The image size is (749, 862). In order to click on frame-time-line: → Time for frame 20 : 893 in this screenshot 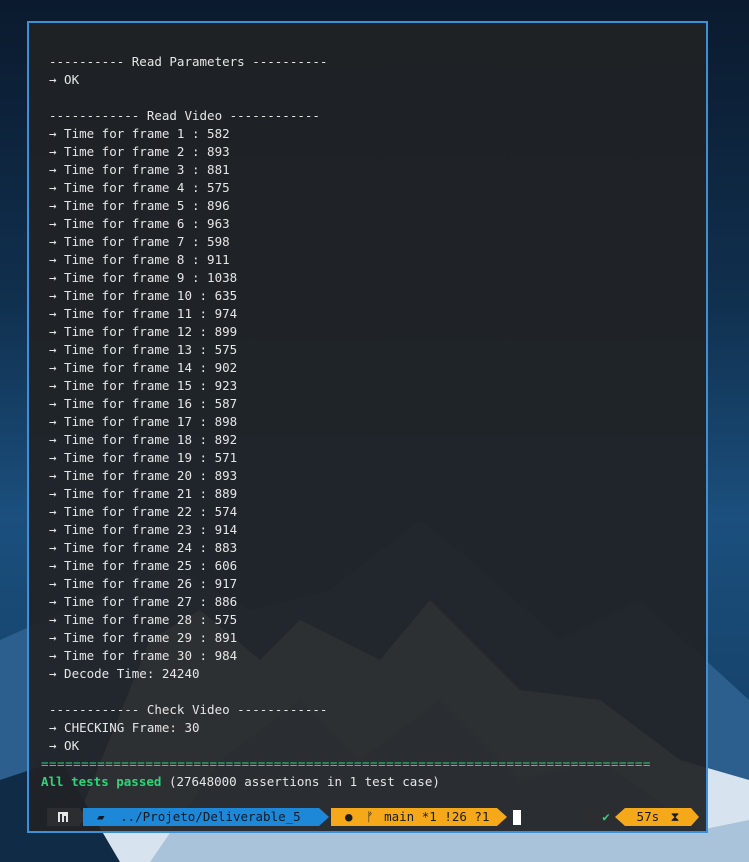, I will do `click(143, 475)`.